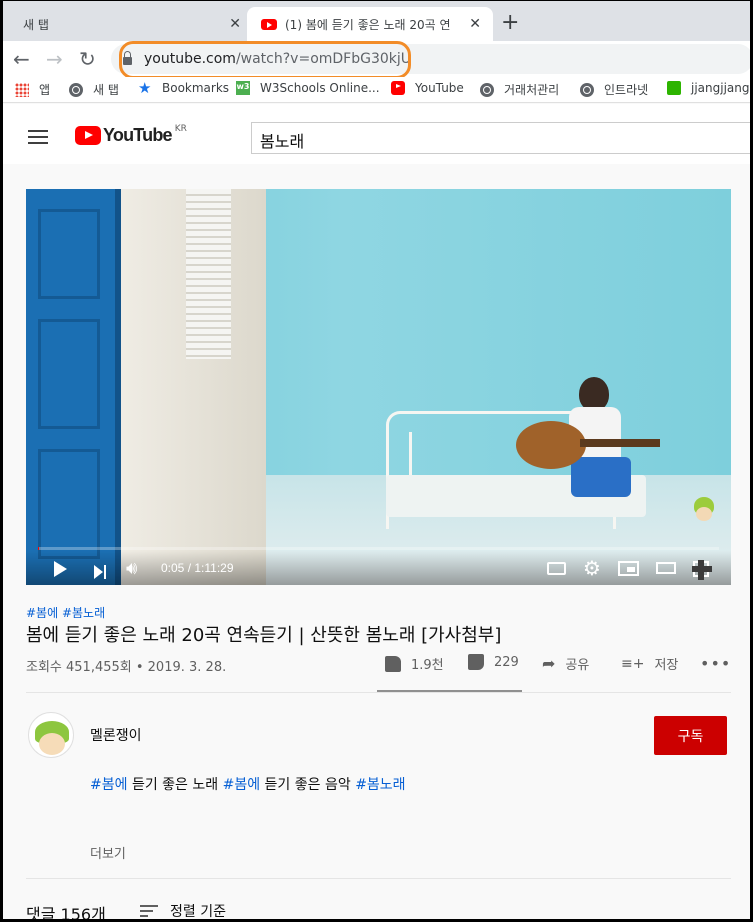 The width and height of the screenshot is (753, 922). Describe the element at coordinates (549, 663) in the screenshot. I see `share-icon: ➦` at that location.